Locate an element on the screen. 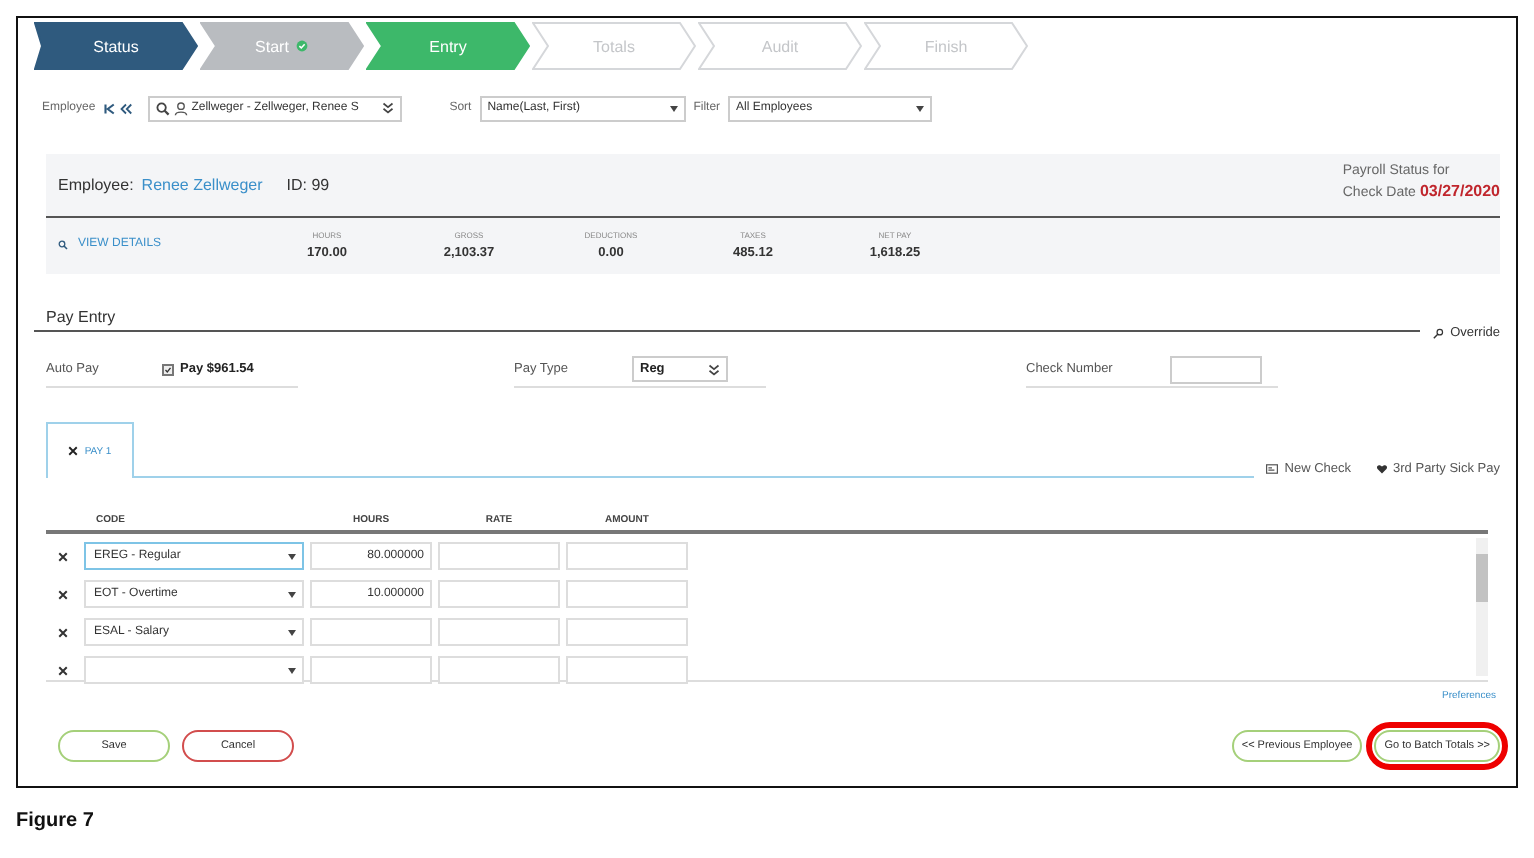 The width and height of the screenshot is (1534, 858). key-icon is located at coordinates (1438, 333).